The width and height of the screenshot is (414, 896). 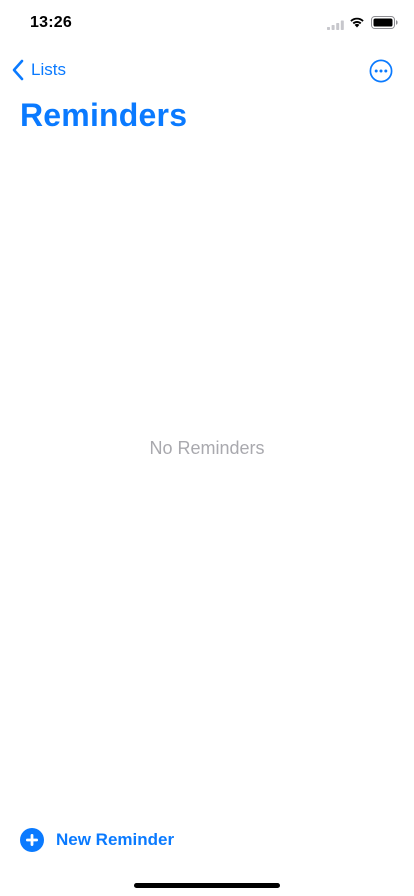 What do you see at coordinates (115, 839) in the screenshot?
I see `new-reminder-label: New Reminder` at bounding box center [115, 839].